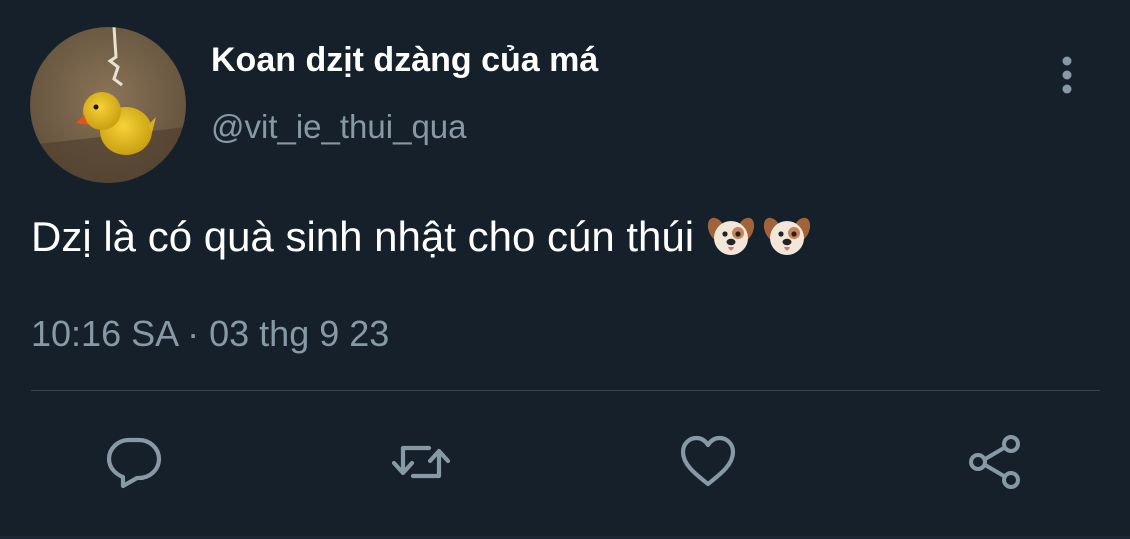  I want to click on heart-icon, so click(708, 461).